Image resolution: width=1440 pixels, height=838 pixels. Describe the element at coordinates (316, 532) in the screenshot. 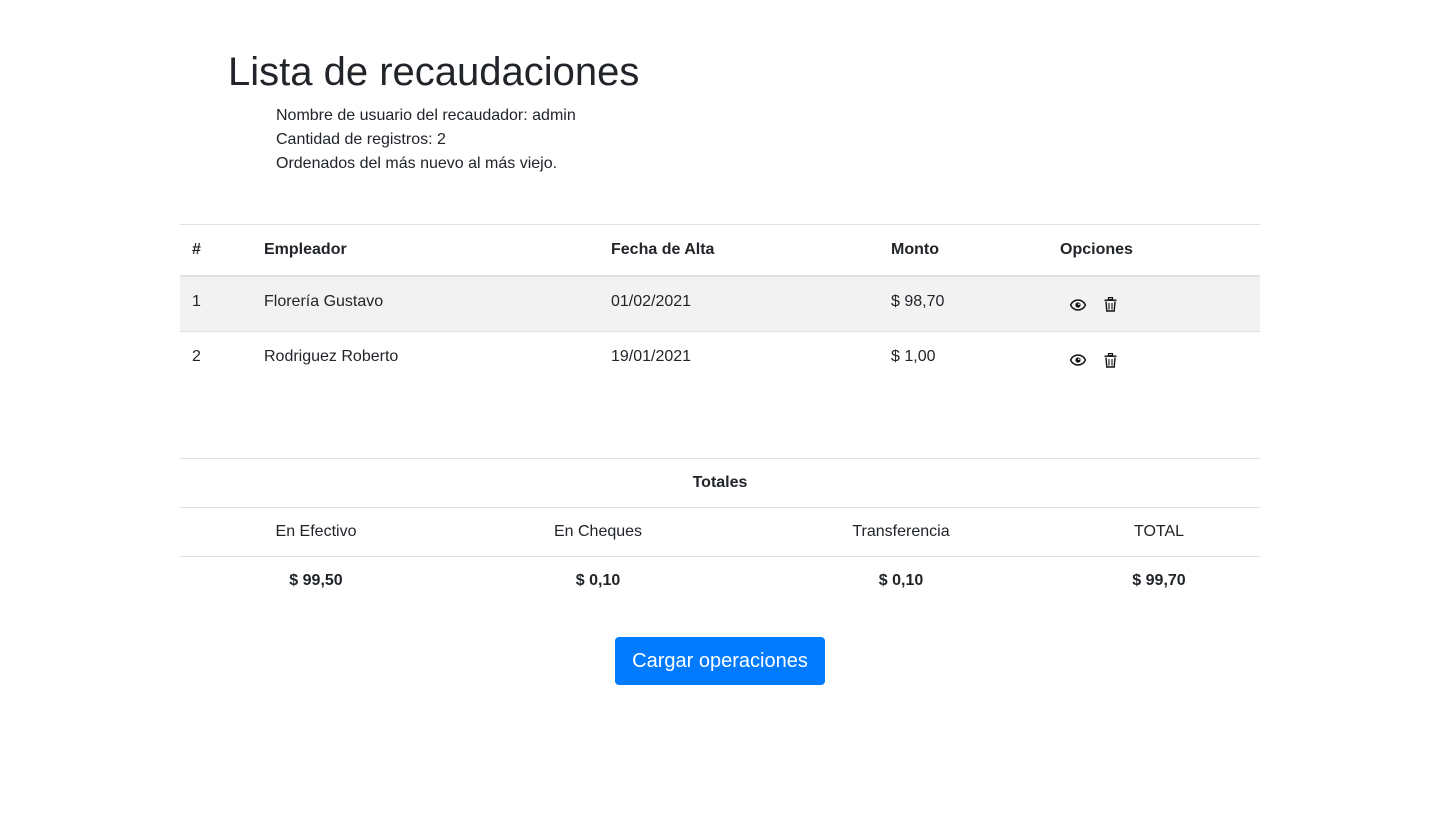

I see `totals-label-cash: En Efectivo` at that location.